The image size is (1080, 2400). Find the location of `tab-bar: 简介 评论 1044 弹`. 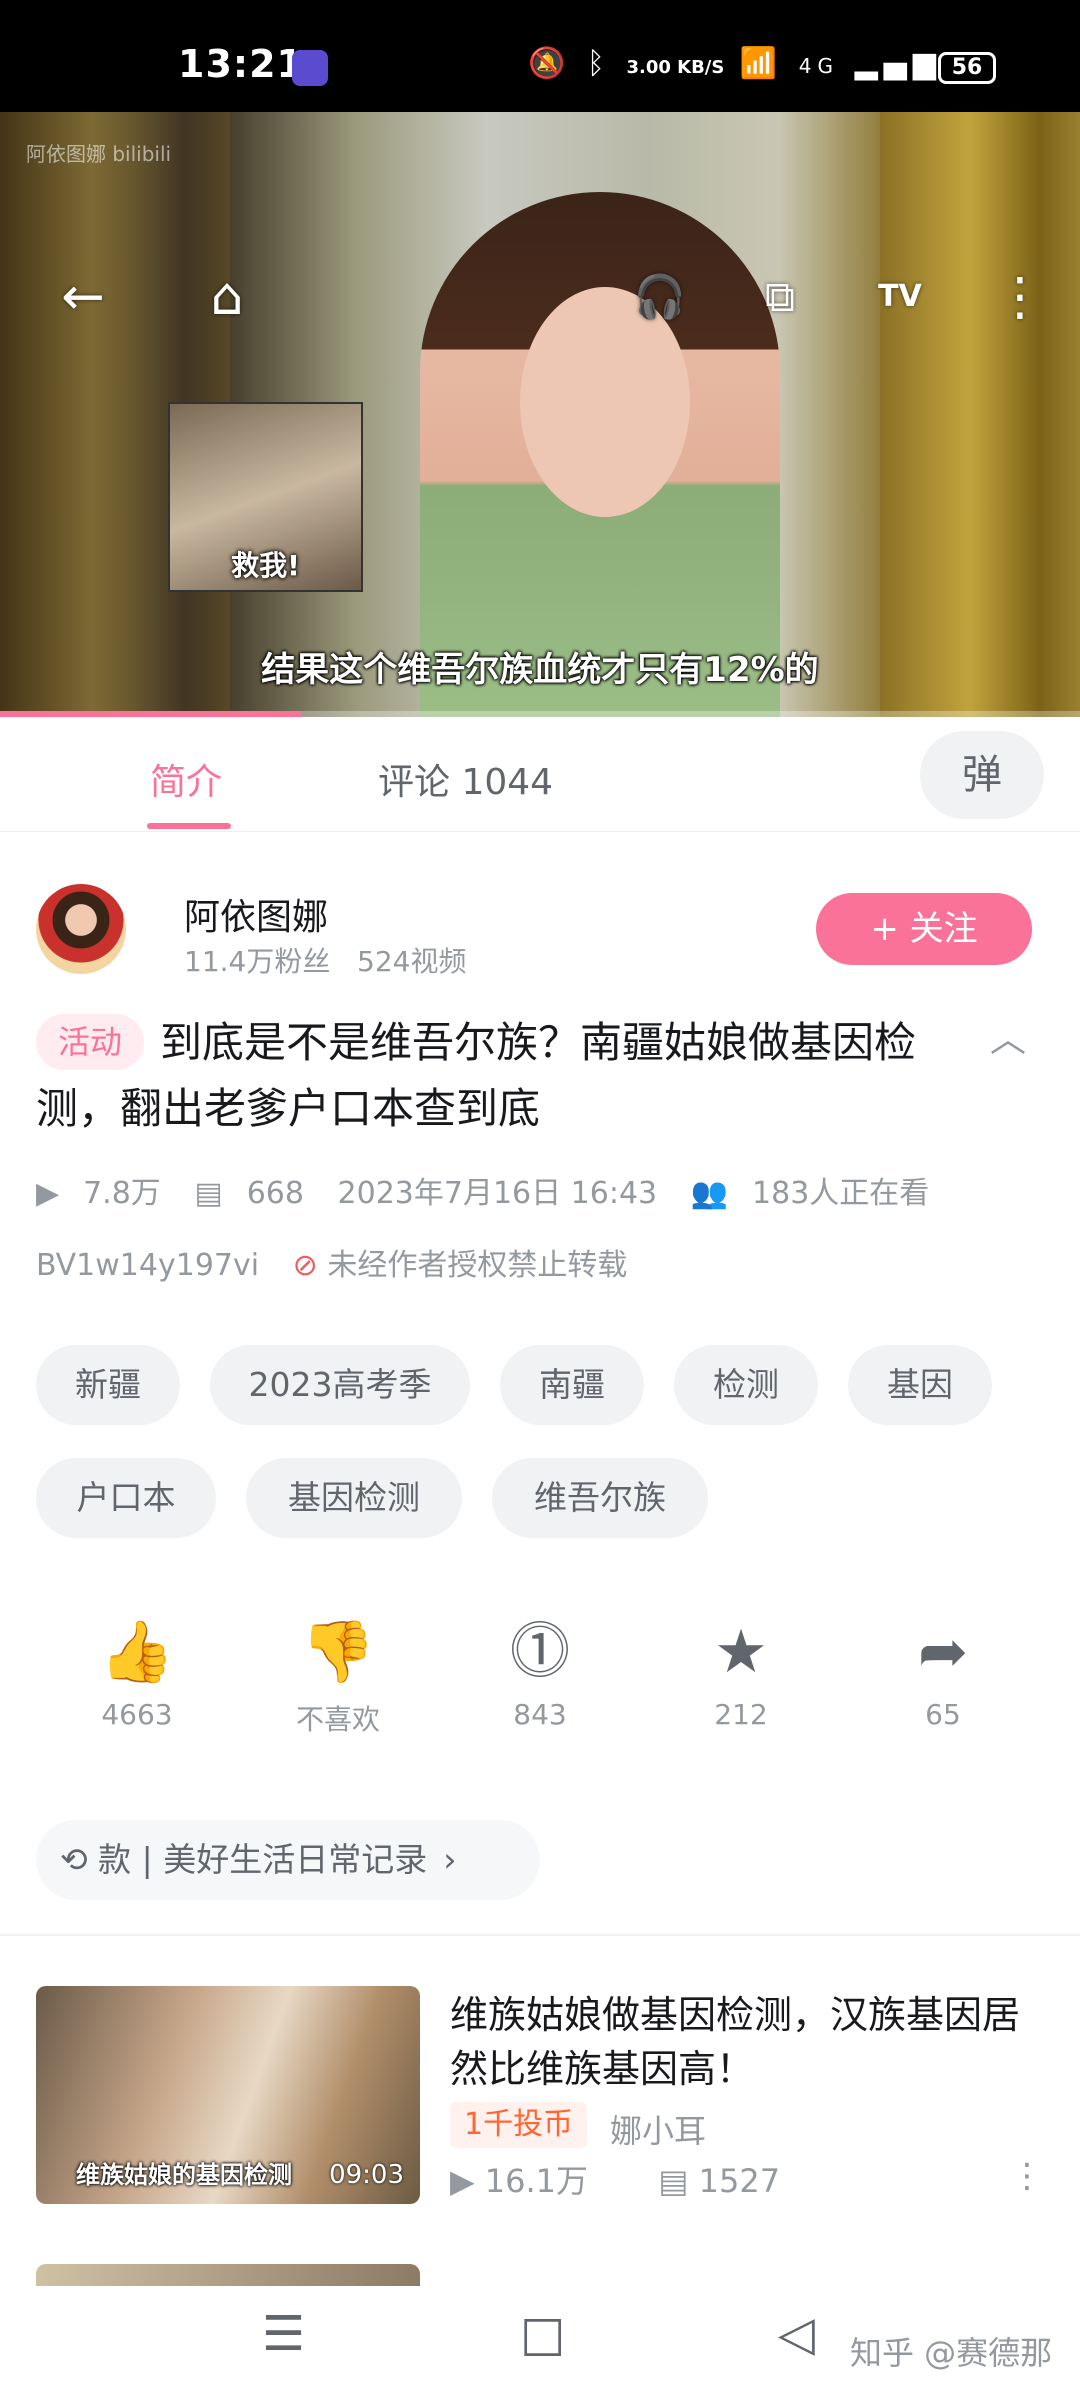

tab-bar: 简介 评论 1044 弹 is located at coordinates (540, 774).